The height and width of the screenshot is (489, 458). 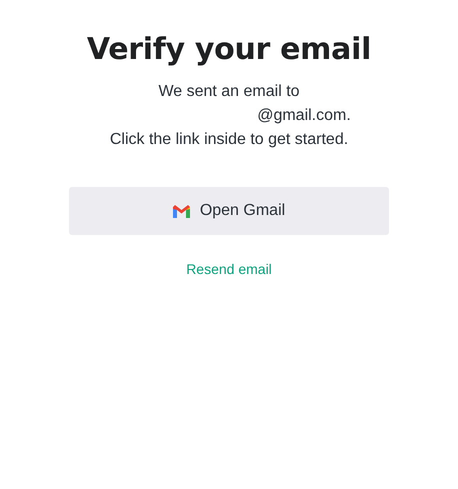 I want to click on page-title: Verify your email, so click(x=229, y=50).